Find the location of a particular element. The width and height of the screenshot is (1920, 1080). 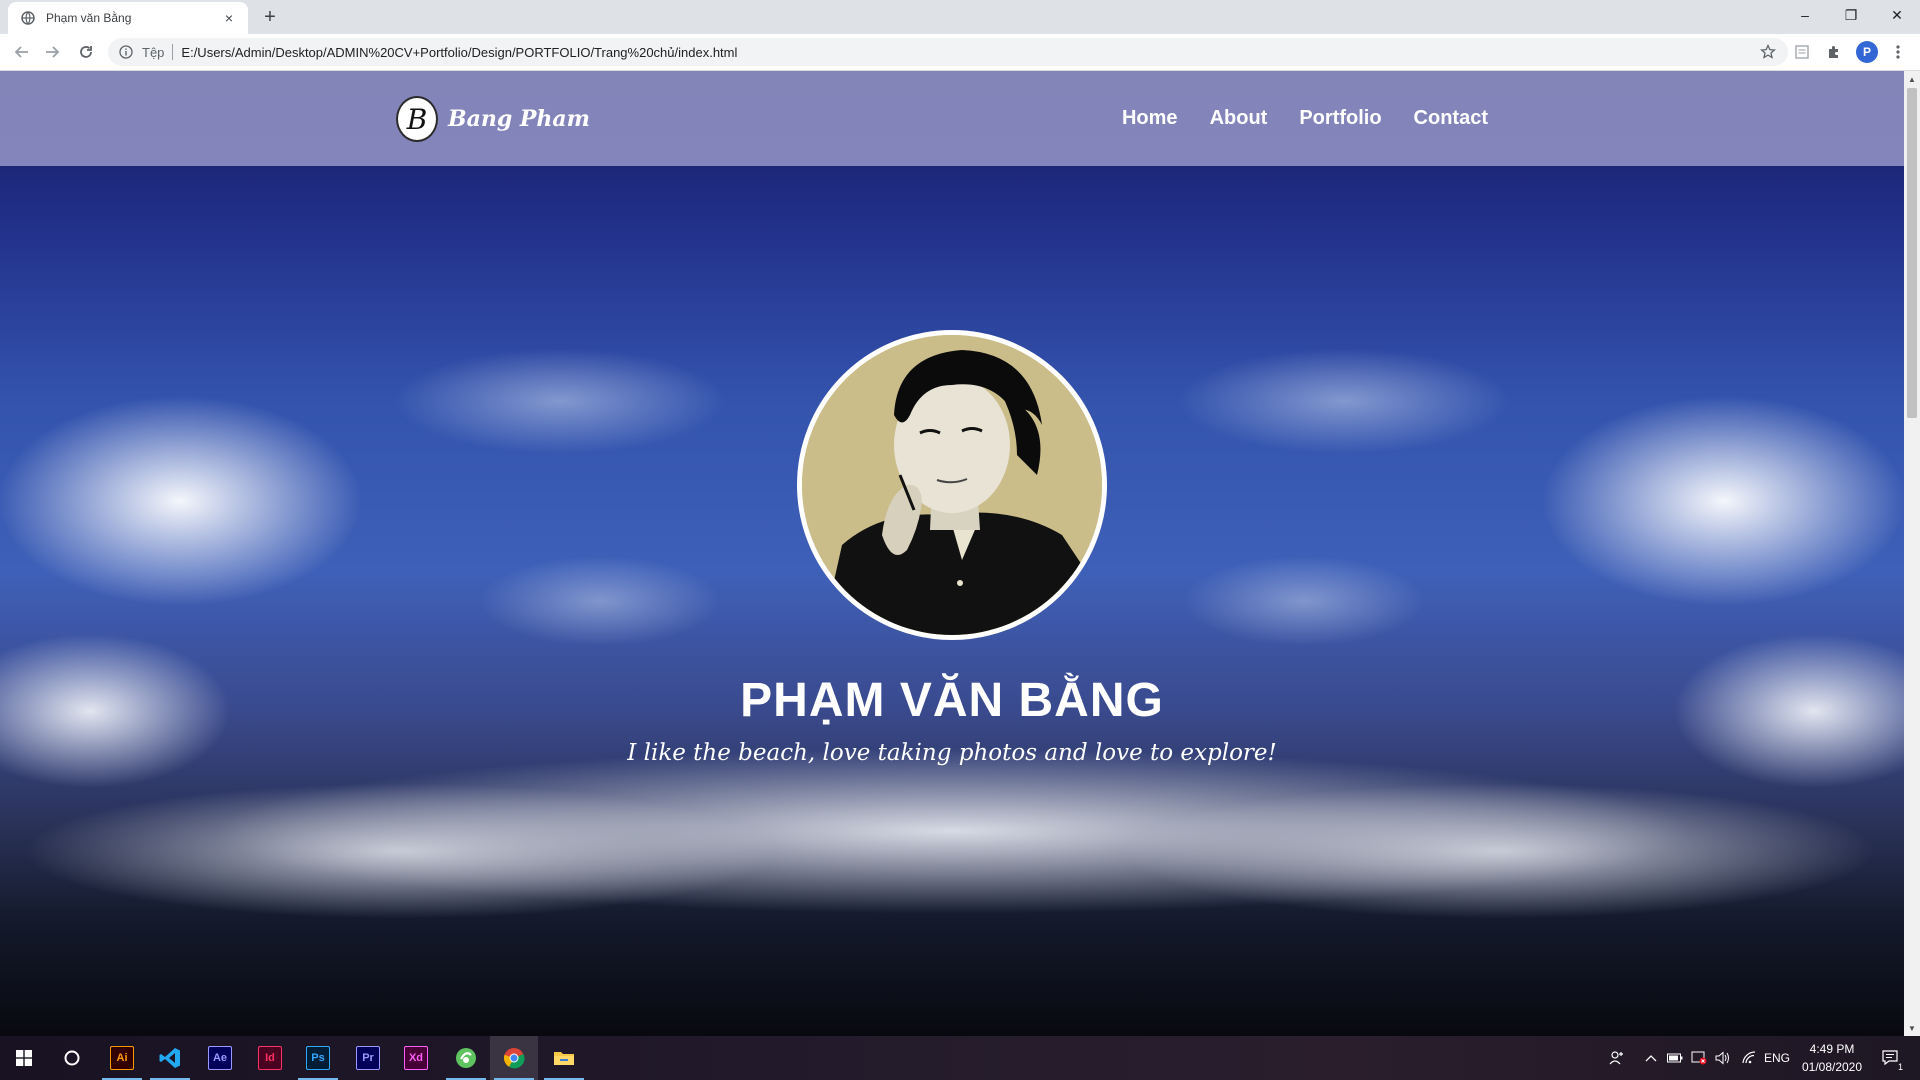

wifi-icon is located at coordinates (1749, 1058).